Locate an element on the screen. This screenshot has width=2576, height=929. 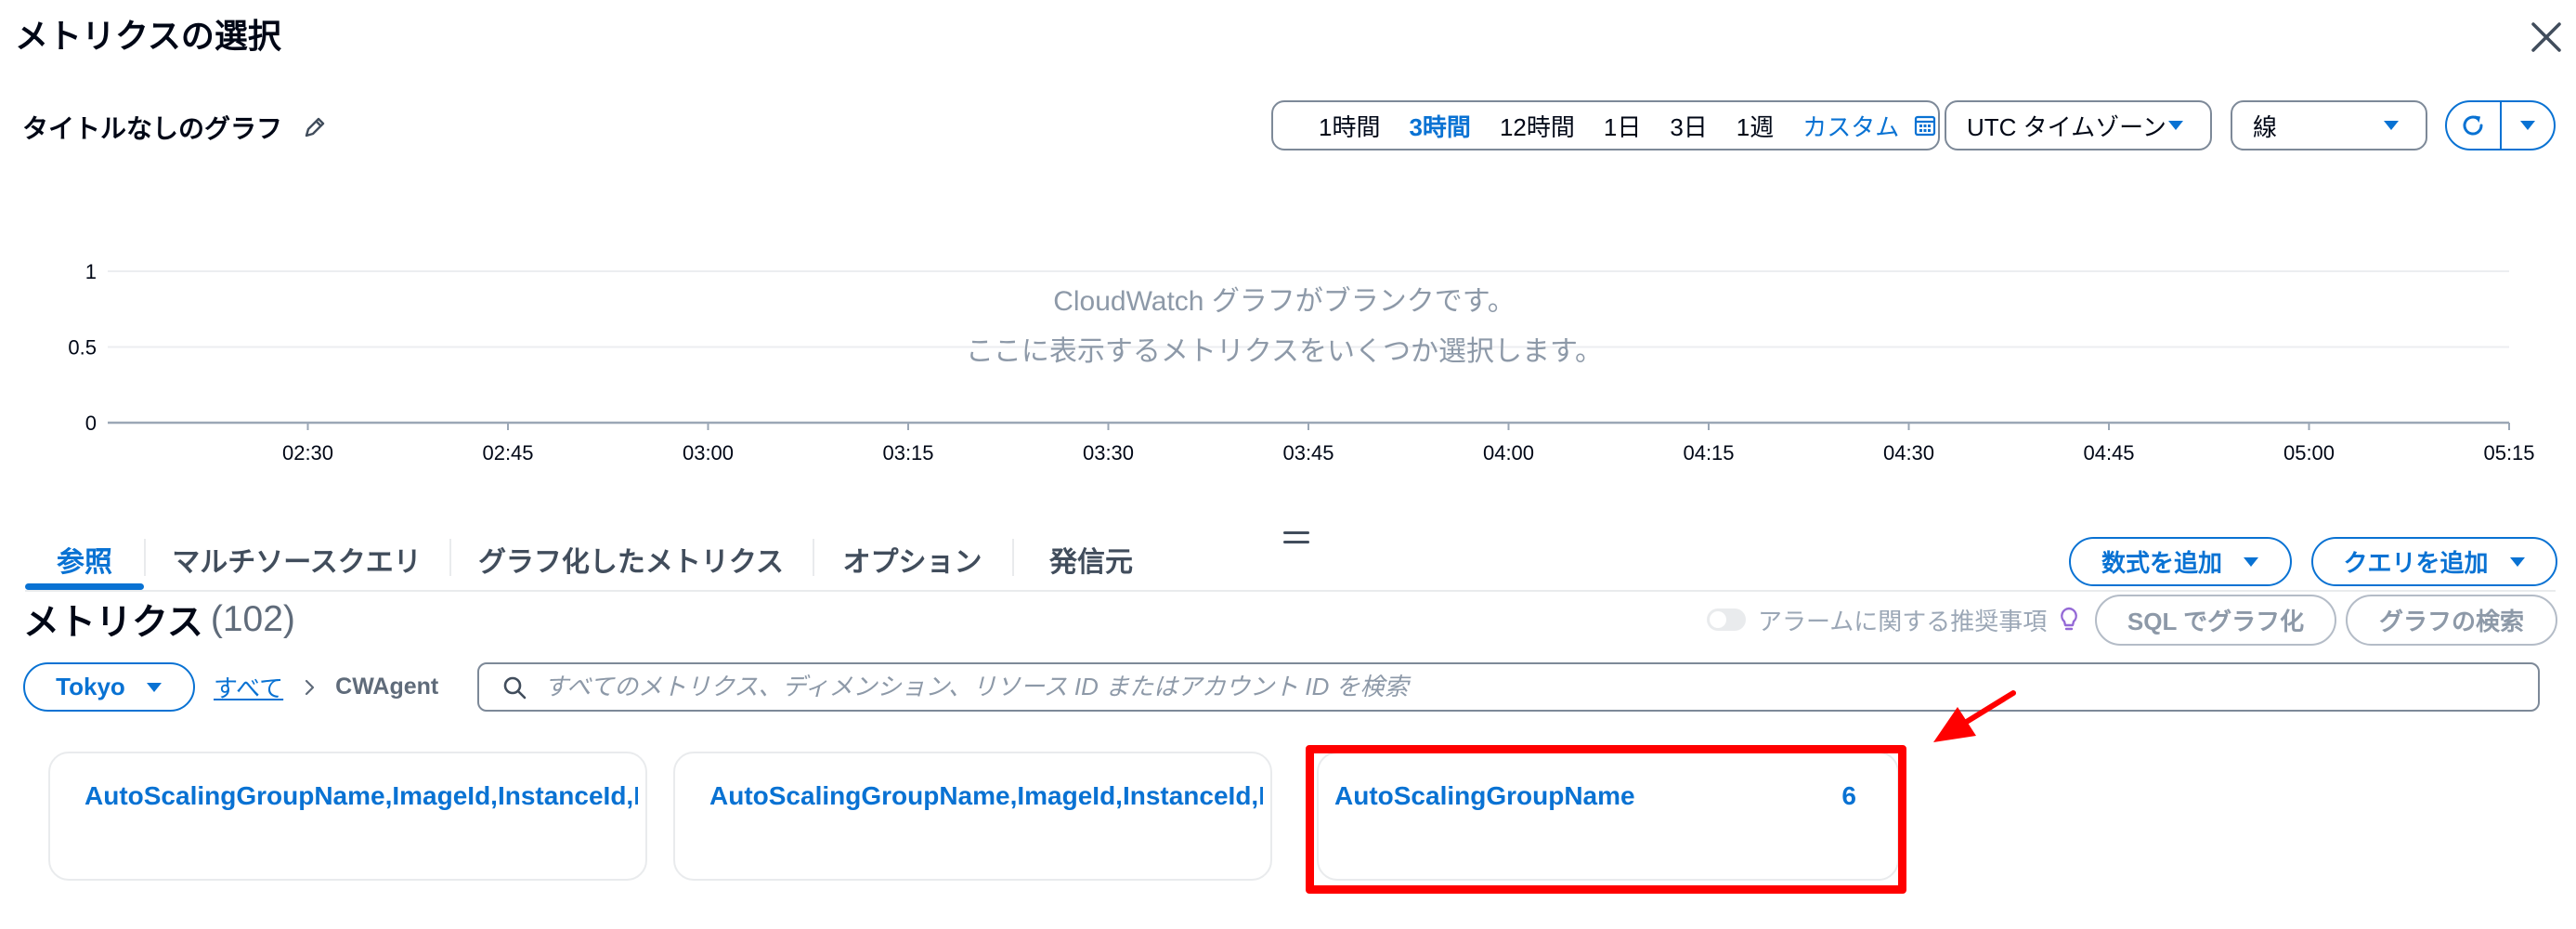
x-tick-label: 05:15 is located at coordinates (2508, 452).